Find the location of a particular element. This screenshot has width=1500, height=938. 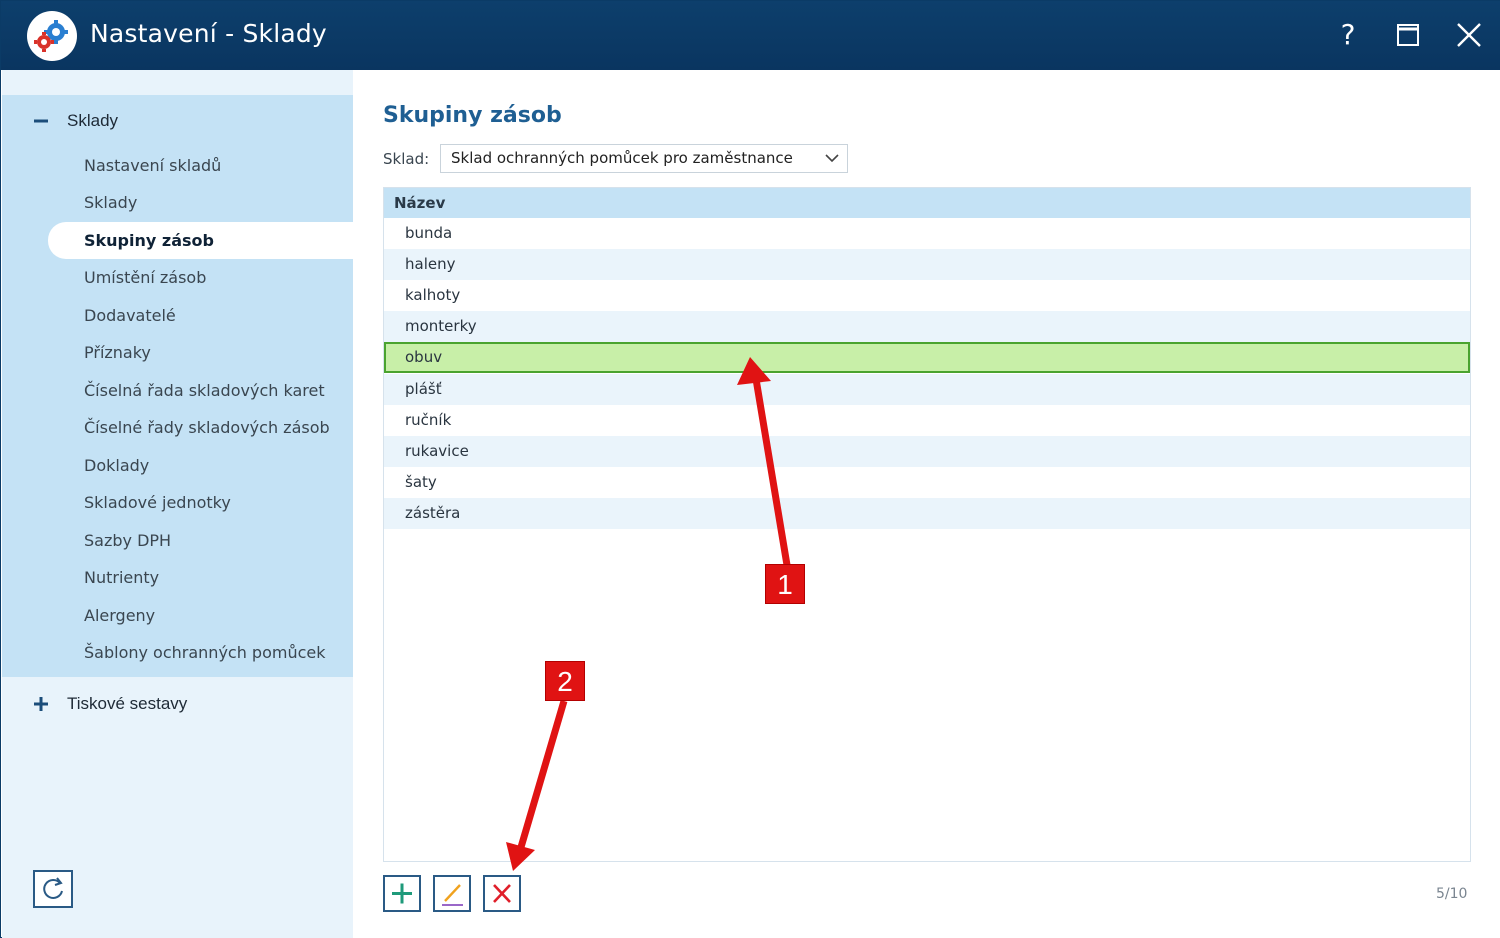

column-header-nazev: Název is located at coordinates (927, 203).